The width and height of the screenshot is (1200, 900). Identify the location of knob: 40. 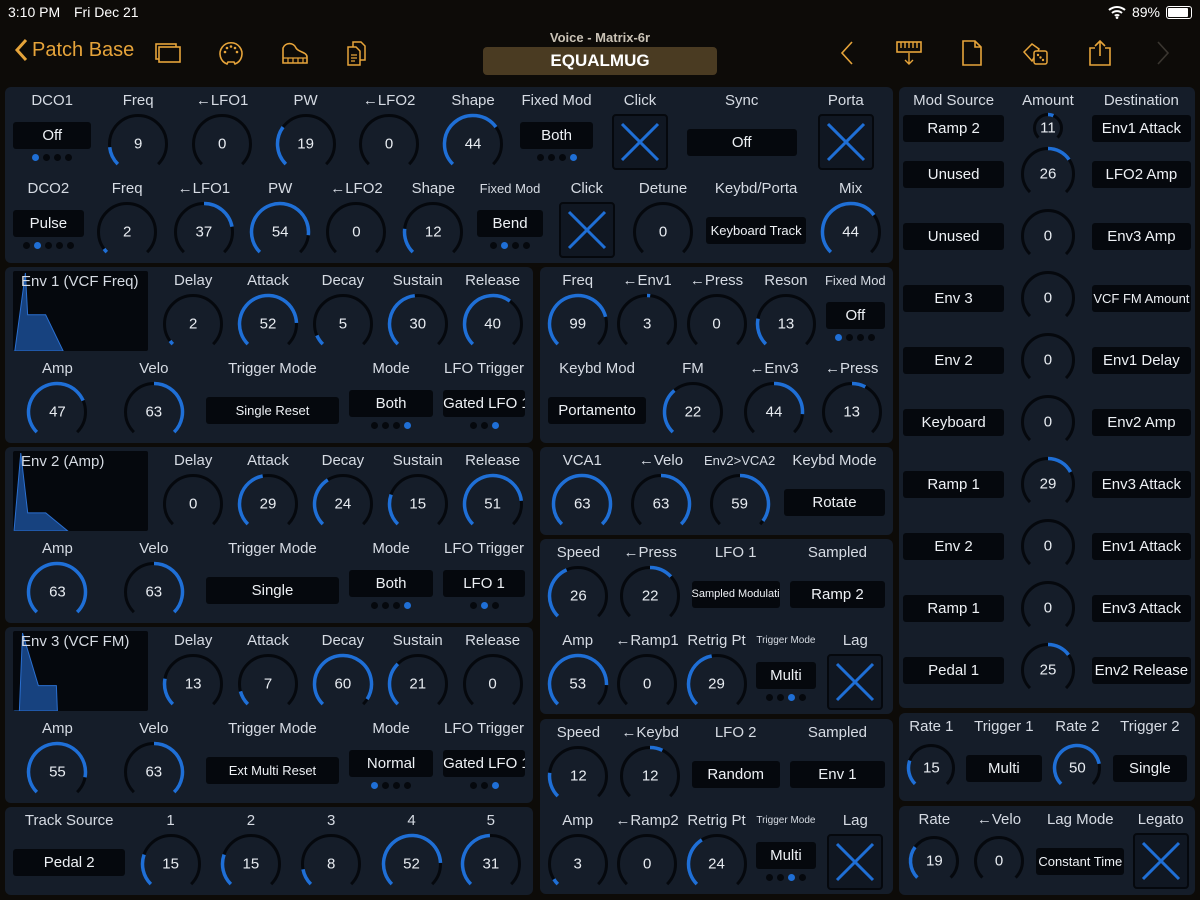
(493, 324).